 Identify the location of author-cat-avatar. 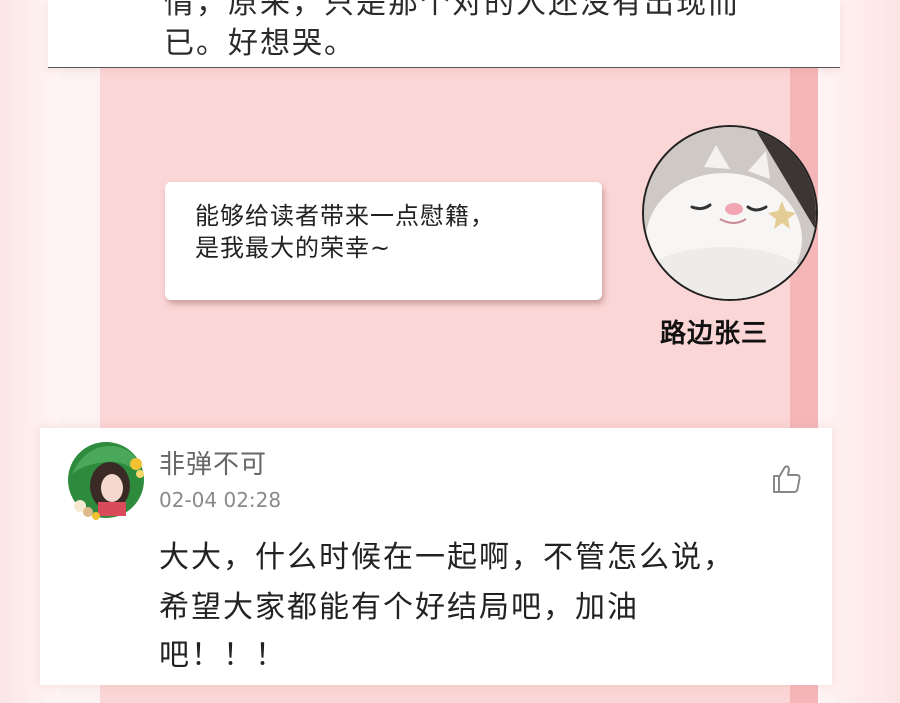
(730, 213).